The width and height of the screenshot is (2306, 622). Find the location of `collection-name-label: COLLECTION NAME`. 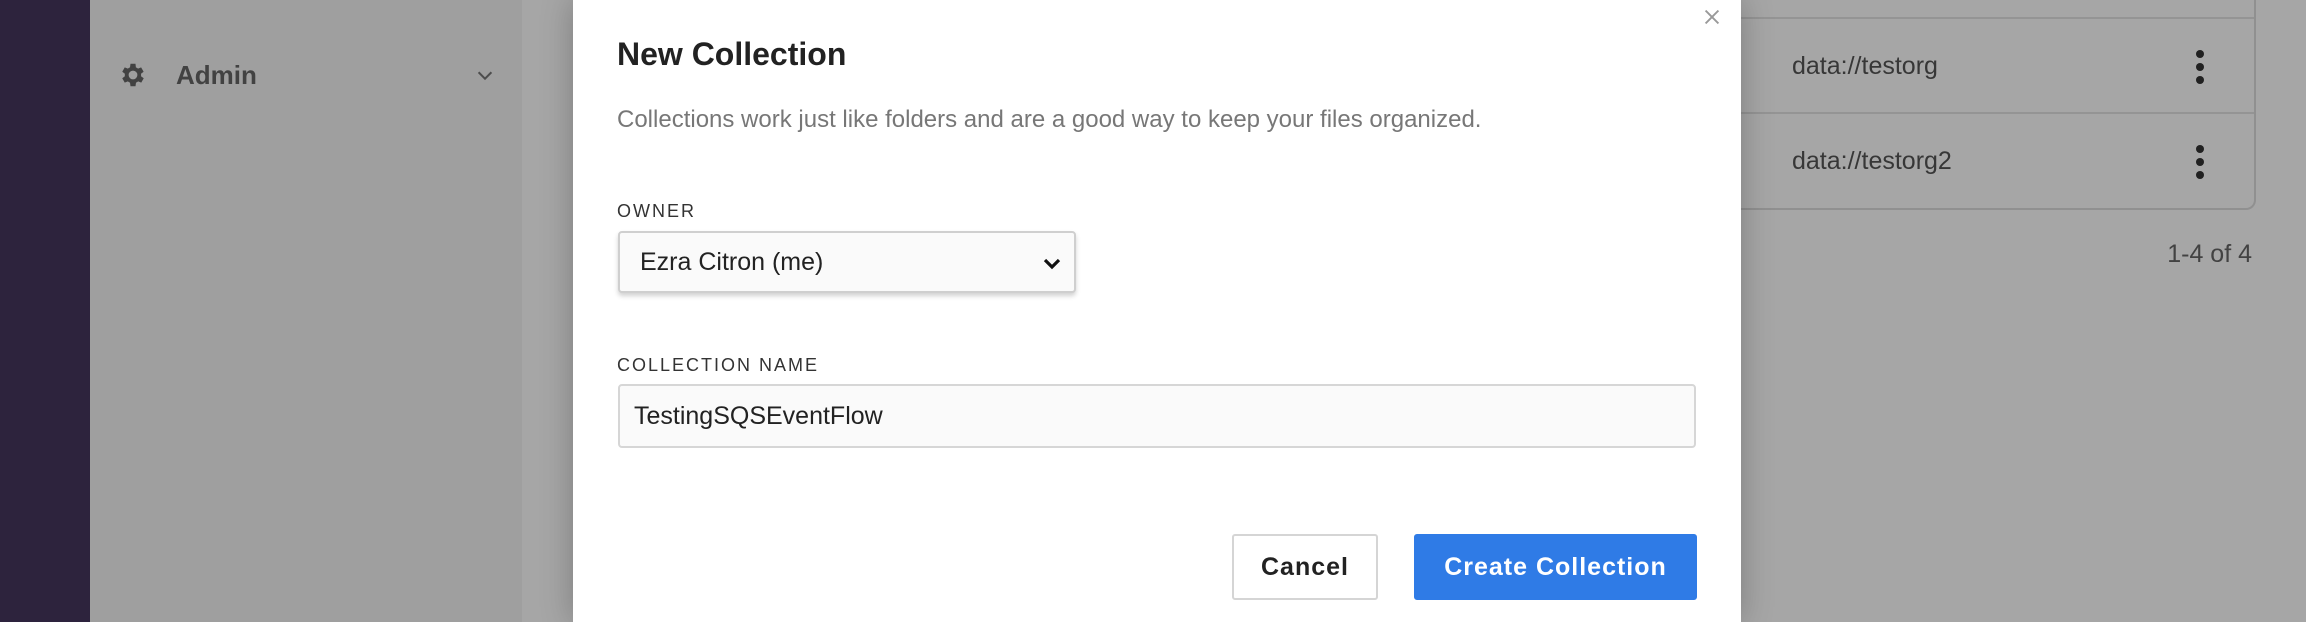

collection-name-label: COLLECTION NAME is located at coordinates (718, 365).